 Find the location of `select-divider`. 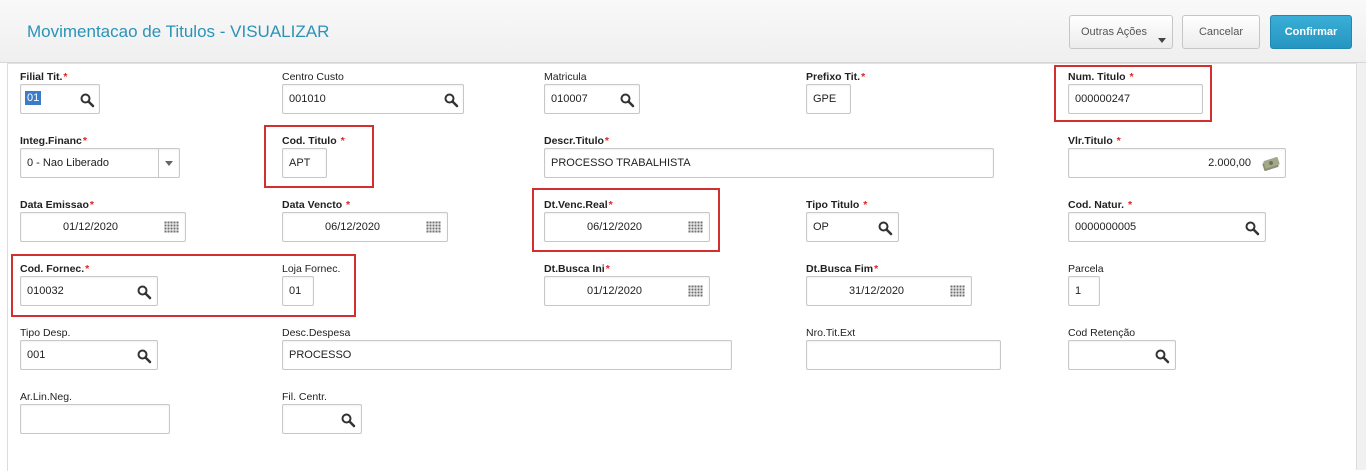

select-divider is located at coordinates (158, 163).